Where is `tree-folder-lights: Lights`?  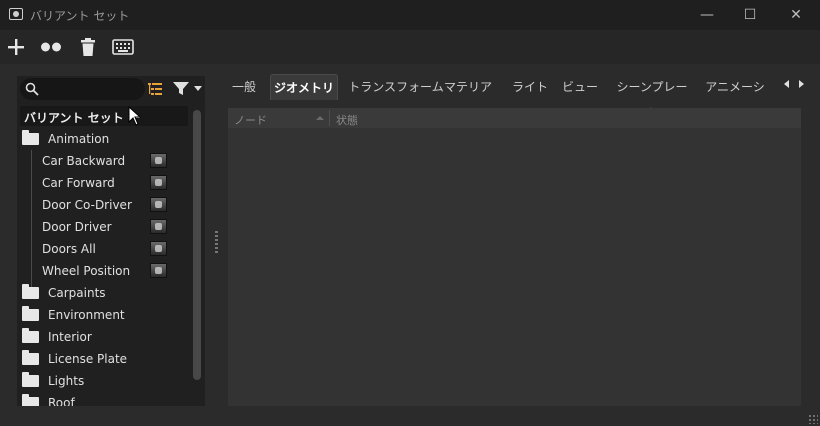
tree-folder-lights: Lights is located at coordinates (53, 381).